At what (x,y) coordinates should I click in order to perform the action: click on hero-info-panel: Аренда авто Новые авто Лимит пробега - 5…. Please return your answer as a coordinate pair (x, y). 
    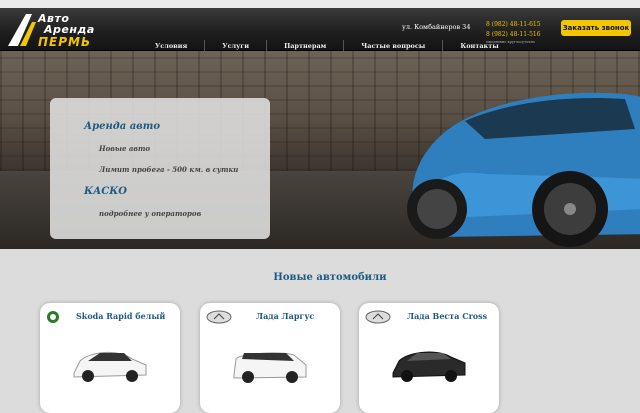
    Looking at the image, I should click on (160, 168).